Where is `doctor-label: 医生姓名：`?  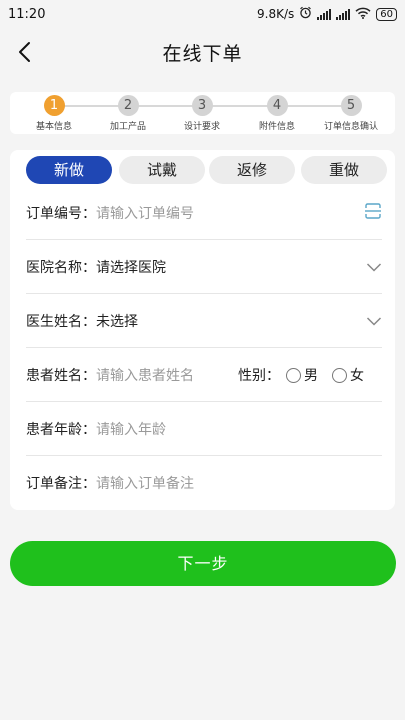
doctor-label: 医生姓名： is located at coordinates (61, 322).